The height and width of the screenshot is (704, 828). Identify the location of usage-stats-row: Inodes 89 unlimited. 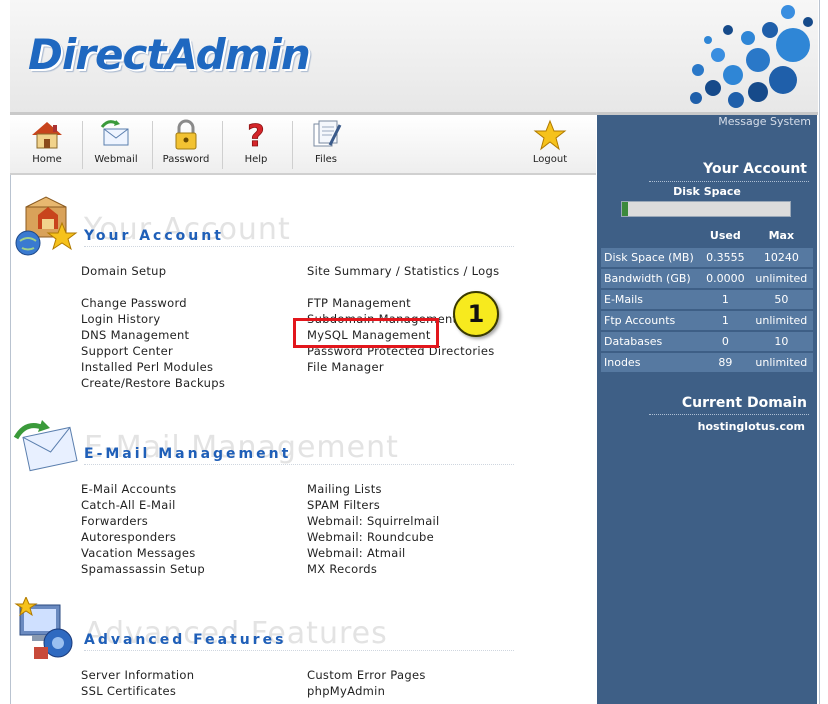
(707, 362).